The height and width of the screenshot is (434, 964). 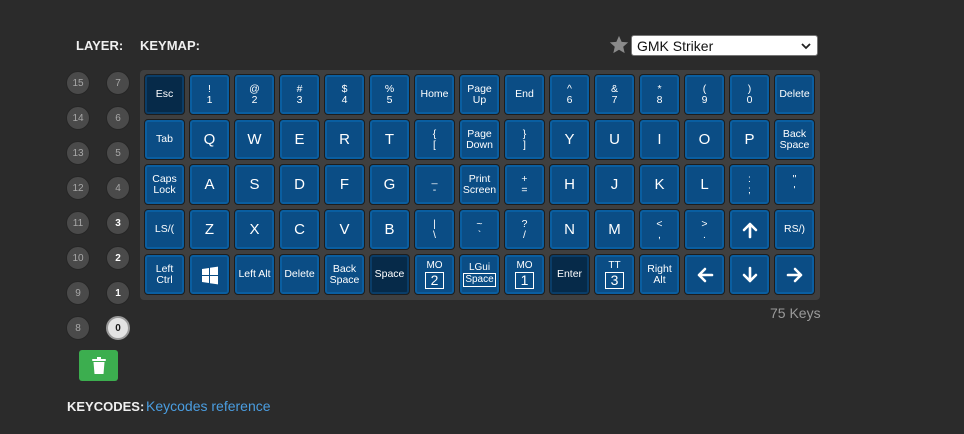 What do you see at coordinates (389, 274) in the screenshot?
I see `key-space: Space` at bounding box center [389, 274].